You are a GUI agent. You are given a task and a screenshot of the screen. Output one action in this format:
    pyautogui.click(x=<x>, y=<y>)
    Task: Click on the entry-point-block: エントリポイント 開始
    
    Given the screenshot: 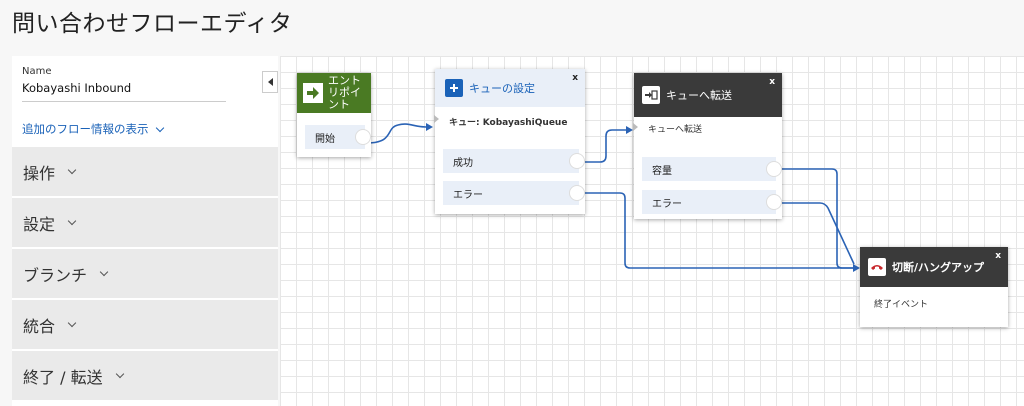 What is the action you would take?
    pyautogui.click(x=334, y=115)
    